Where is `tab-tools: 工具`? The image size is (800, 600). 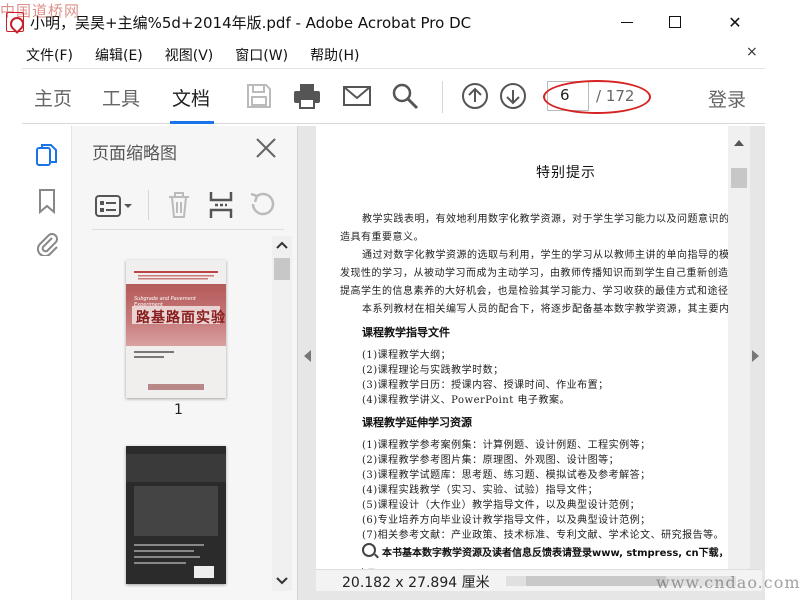
tab-tools: 工具 is located at coordinates (121, 97).